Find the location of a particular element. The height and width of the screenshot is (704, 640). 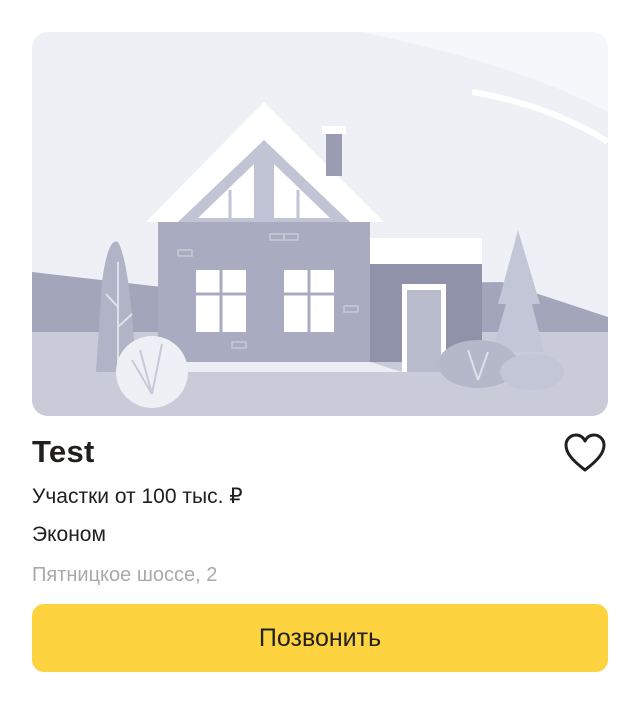

address-text: Пятницкое шоссе, 2 is located at coordinates (125, 575).